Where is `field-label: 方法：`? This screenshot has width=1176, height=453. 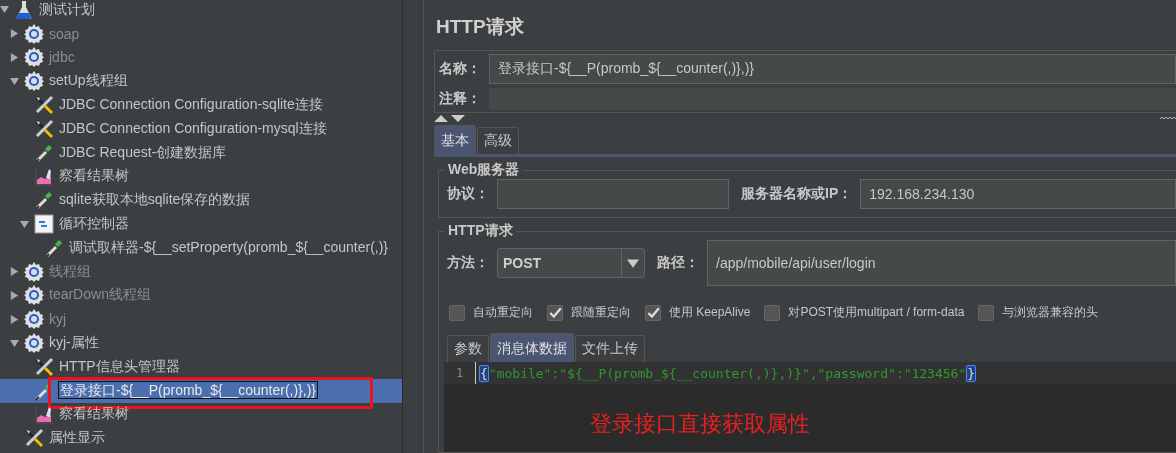
field-label: 方法： is located at coordinates (468, 263).